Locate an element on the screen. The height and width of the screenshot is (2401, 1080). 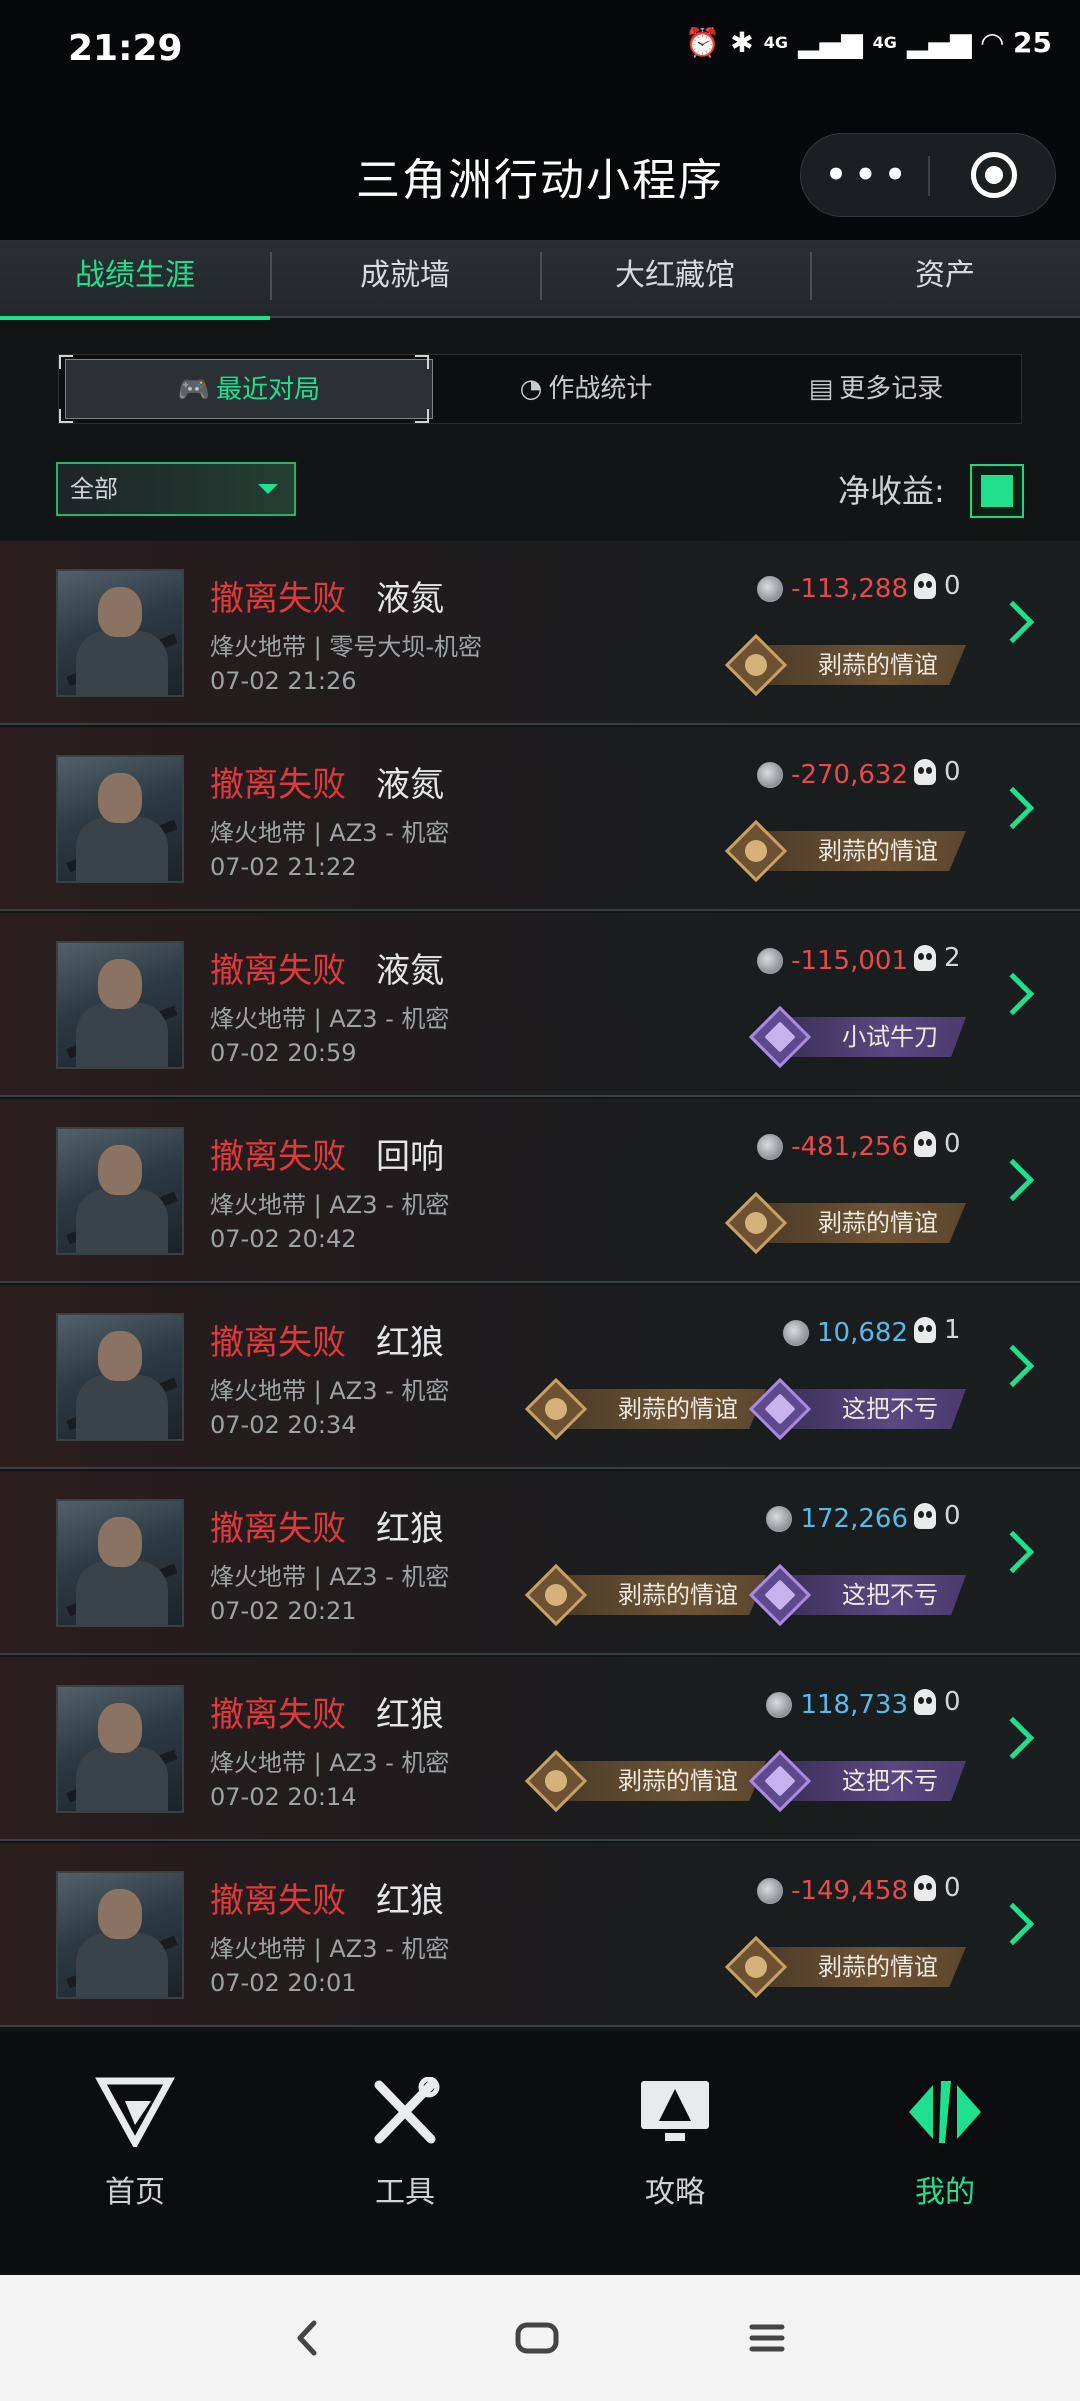
match-income: 172,266 is located at coordinates (837, 1519).